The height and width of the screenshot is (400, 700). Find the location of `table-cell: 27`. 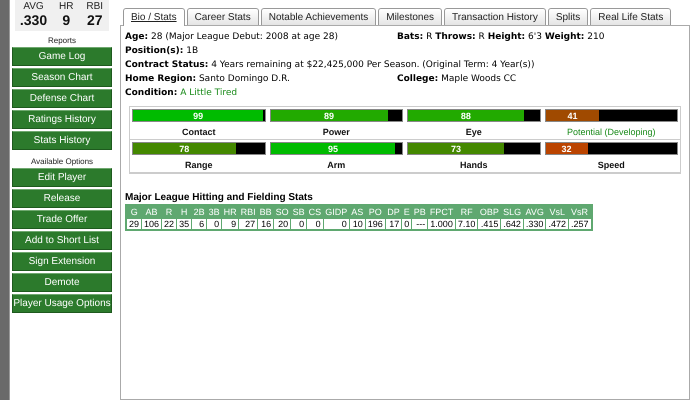

table-cell: 27 is located at coordinates (248, 224).